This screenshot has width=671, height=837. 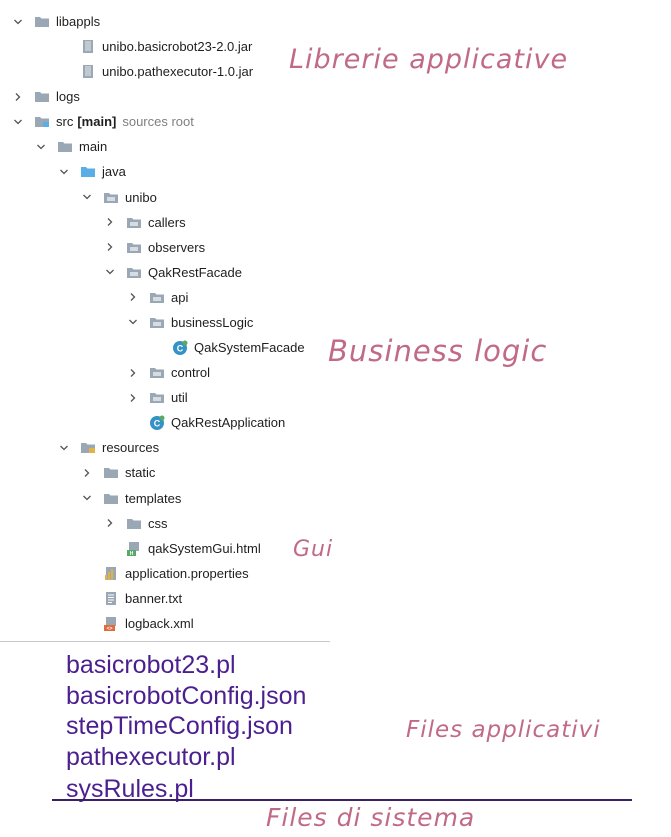 What do you see at coordinates (141, 197) in the screenshot?
I see `tree-node-label: unibo` at bounding box center [141, 197].